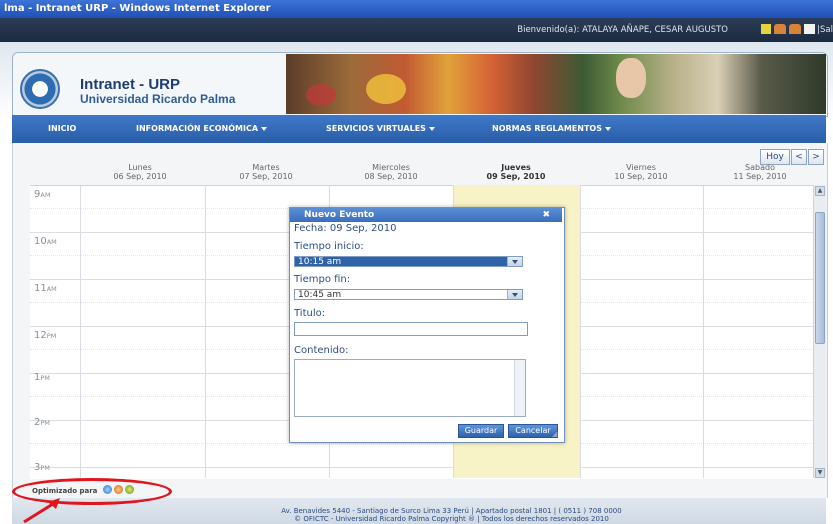 The width and height of the screenshot is (833, 524). I want to click on hour-label: 11AM, so click(45, 288).